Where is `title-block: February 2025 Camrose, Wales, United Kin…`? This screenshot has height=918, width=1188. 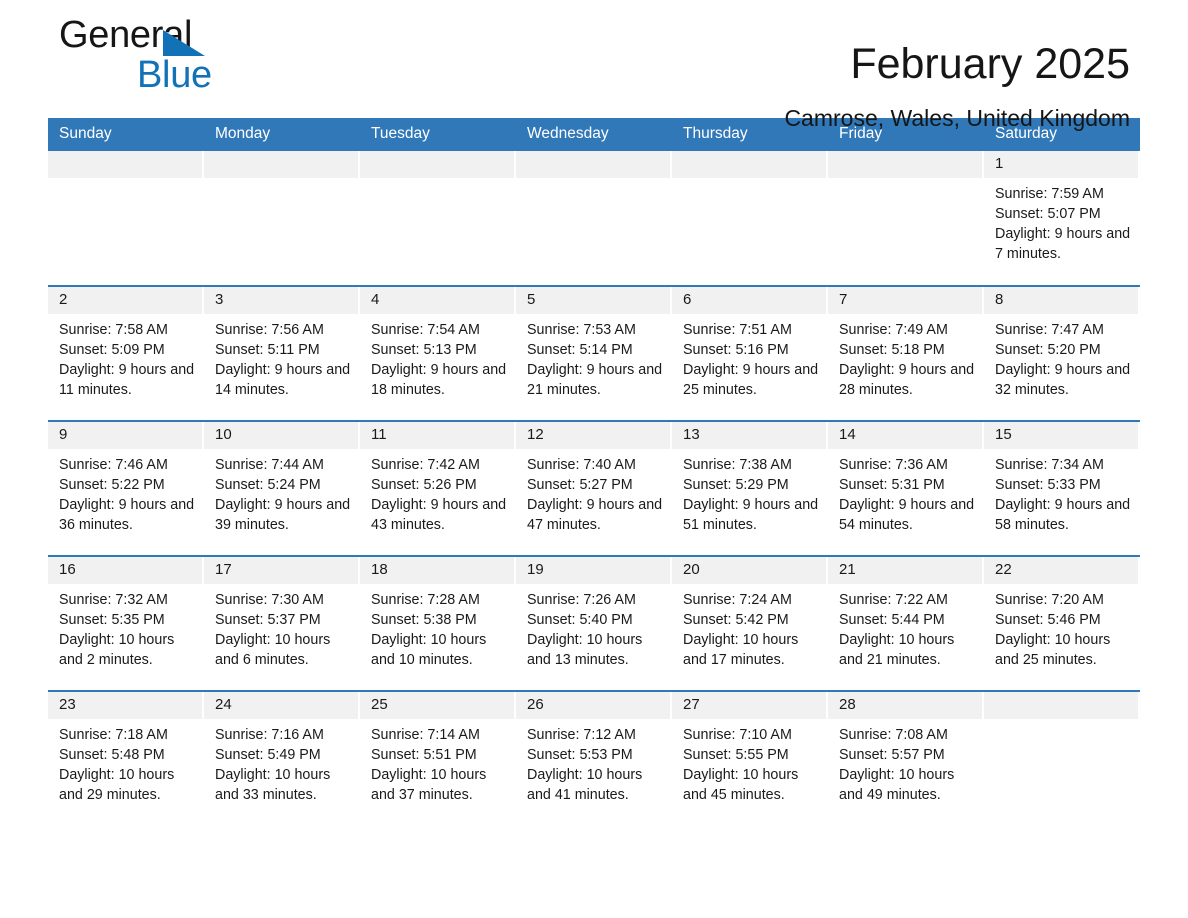 title-block: February 2025 Camrose, Wales, United Kin… is located at coordinates (957, 66).